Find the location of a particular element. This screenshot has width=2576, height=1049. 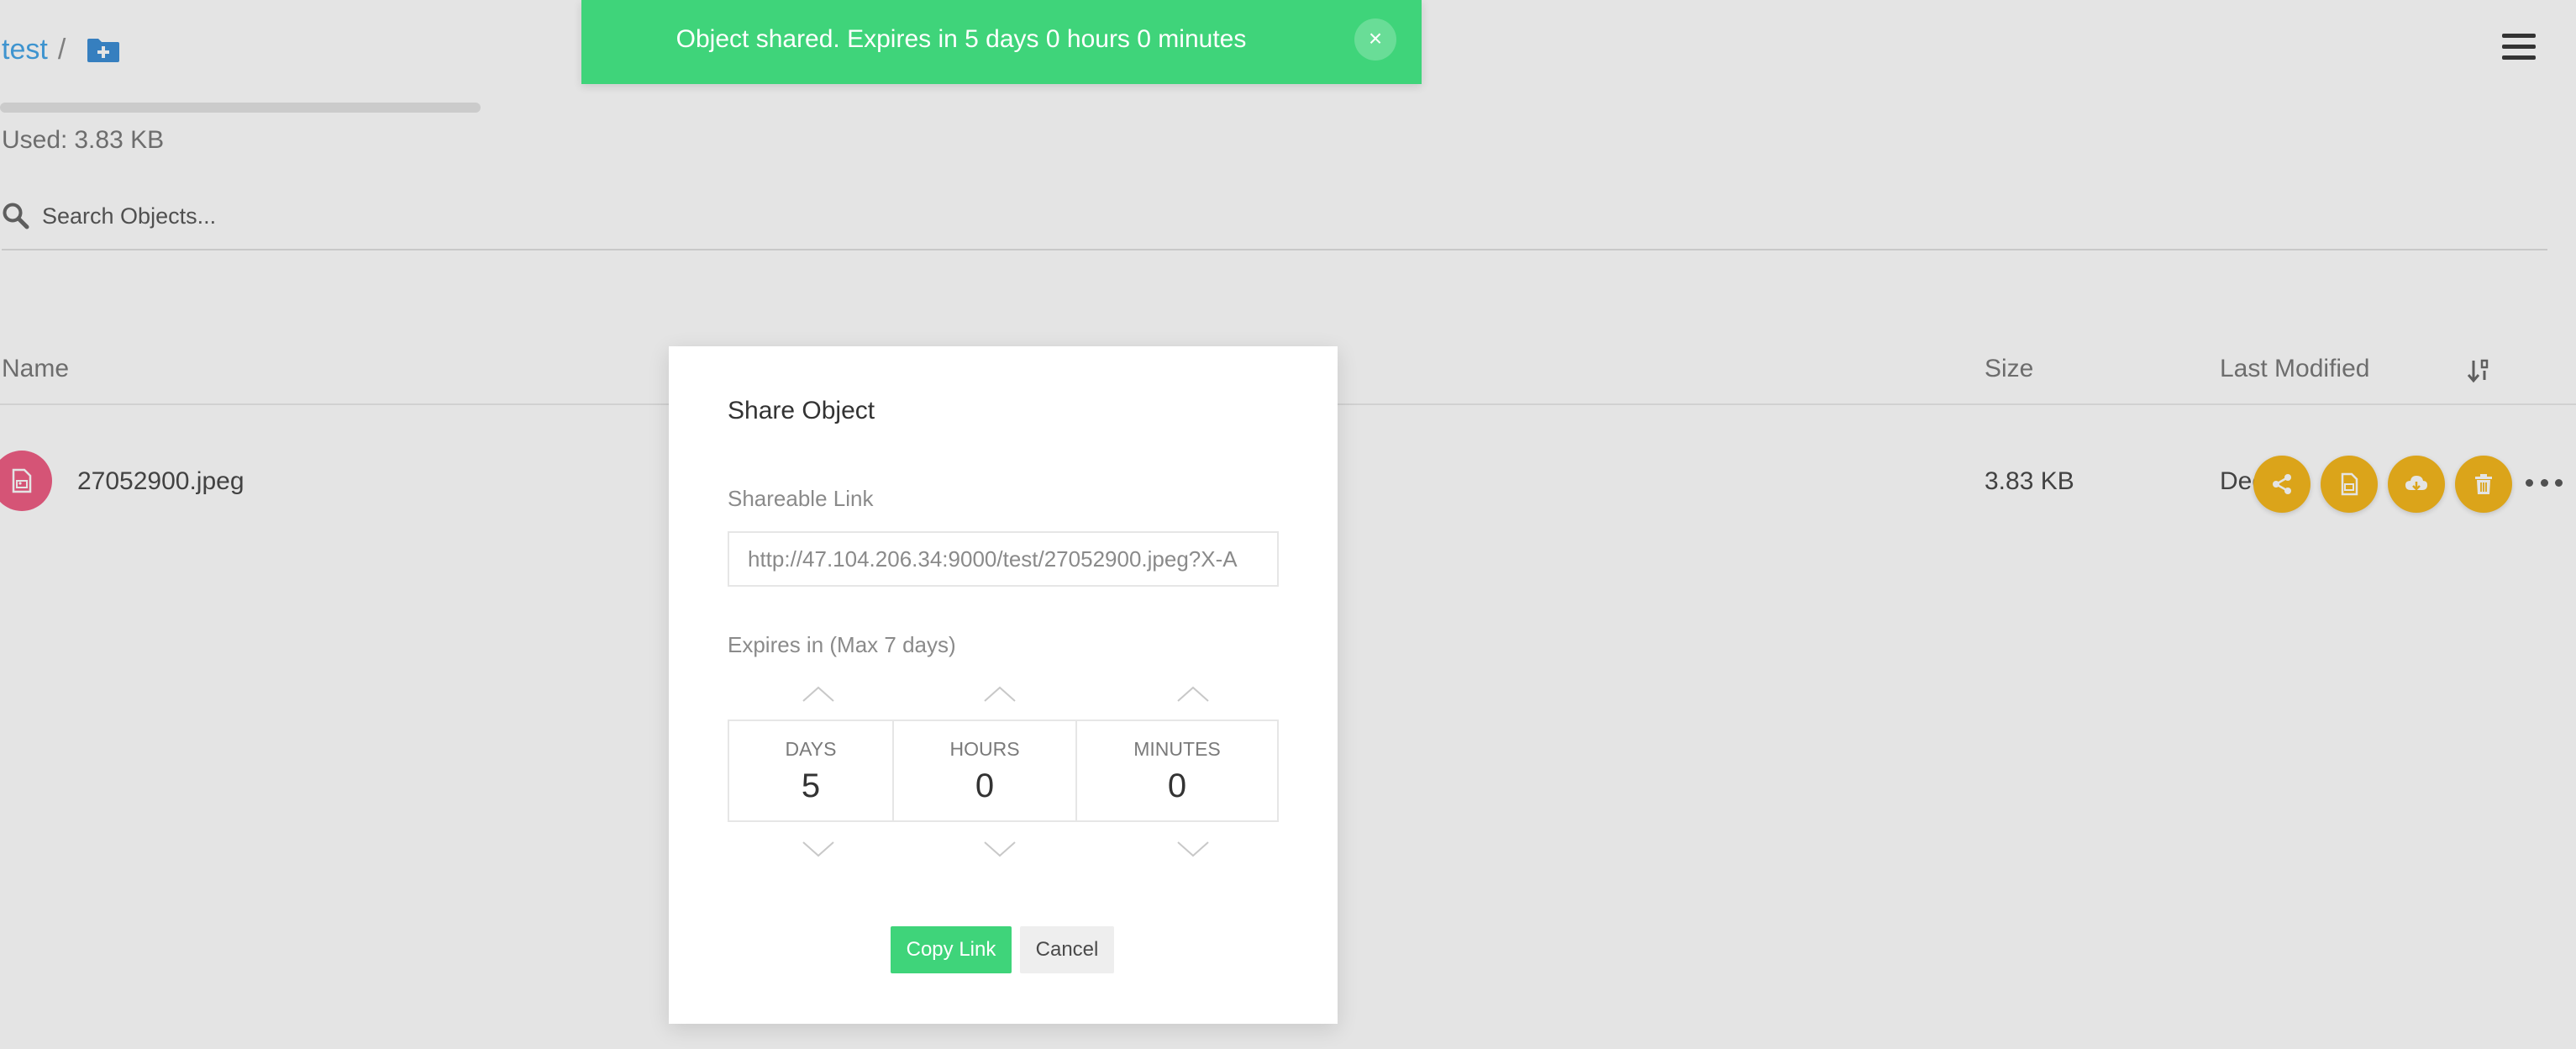

hours-field: HOURS 0 is located at coordinates (985, 771).